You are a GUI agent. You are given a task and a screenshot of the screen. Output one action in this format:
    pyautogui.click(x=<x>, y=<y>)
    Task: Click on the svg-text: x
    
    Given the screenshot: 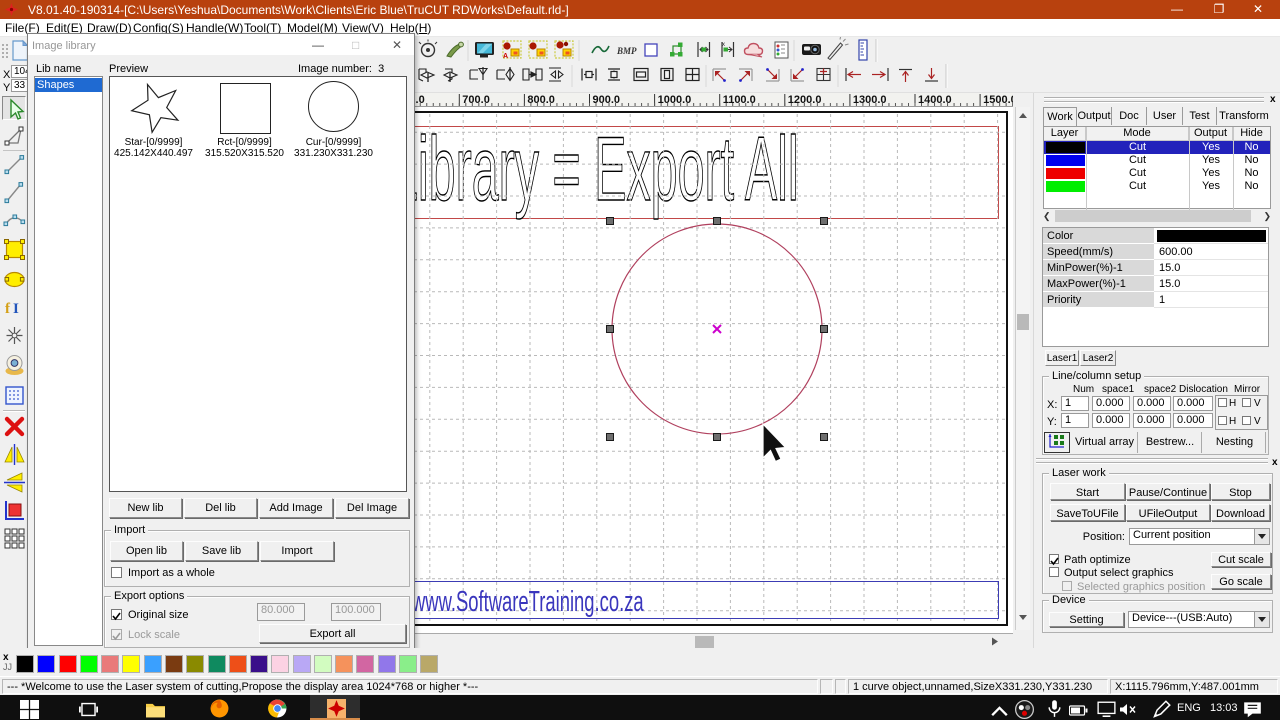 What is the action you would take?
    pyautogui.click(x=723, y=45)
    